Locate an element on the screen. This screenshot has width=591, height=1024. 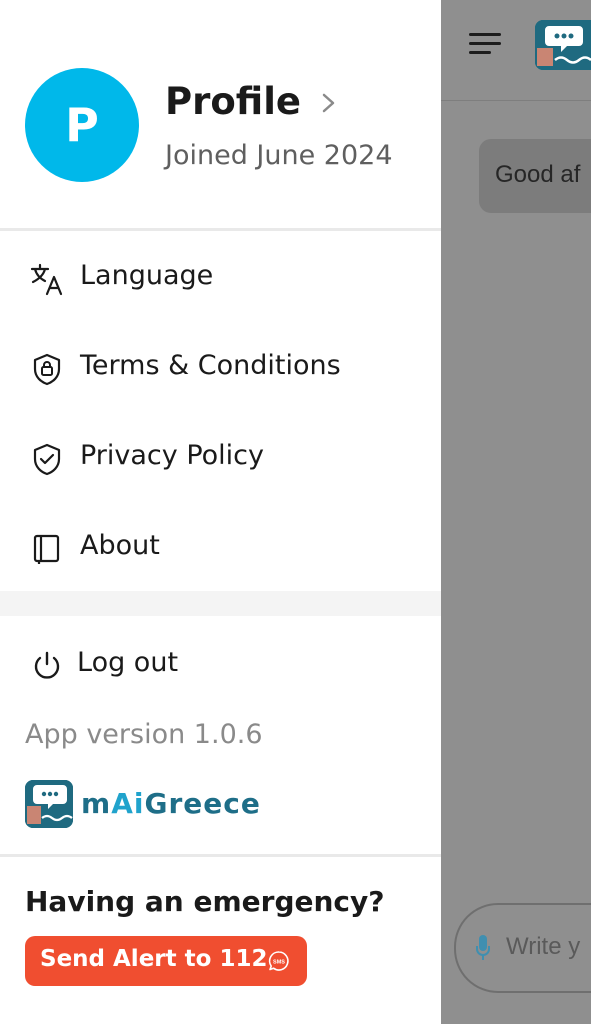
menu-item-label: Terms & Conditions is located at coordinates (210, 365).